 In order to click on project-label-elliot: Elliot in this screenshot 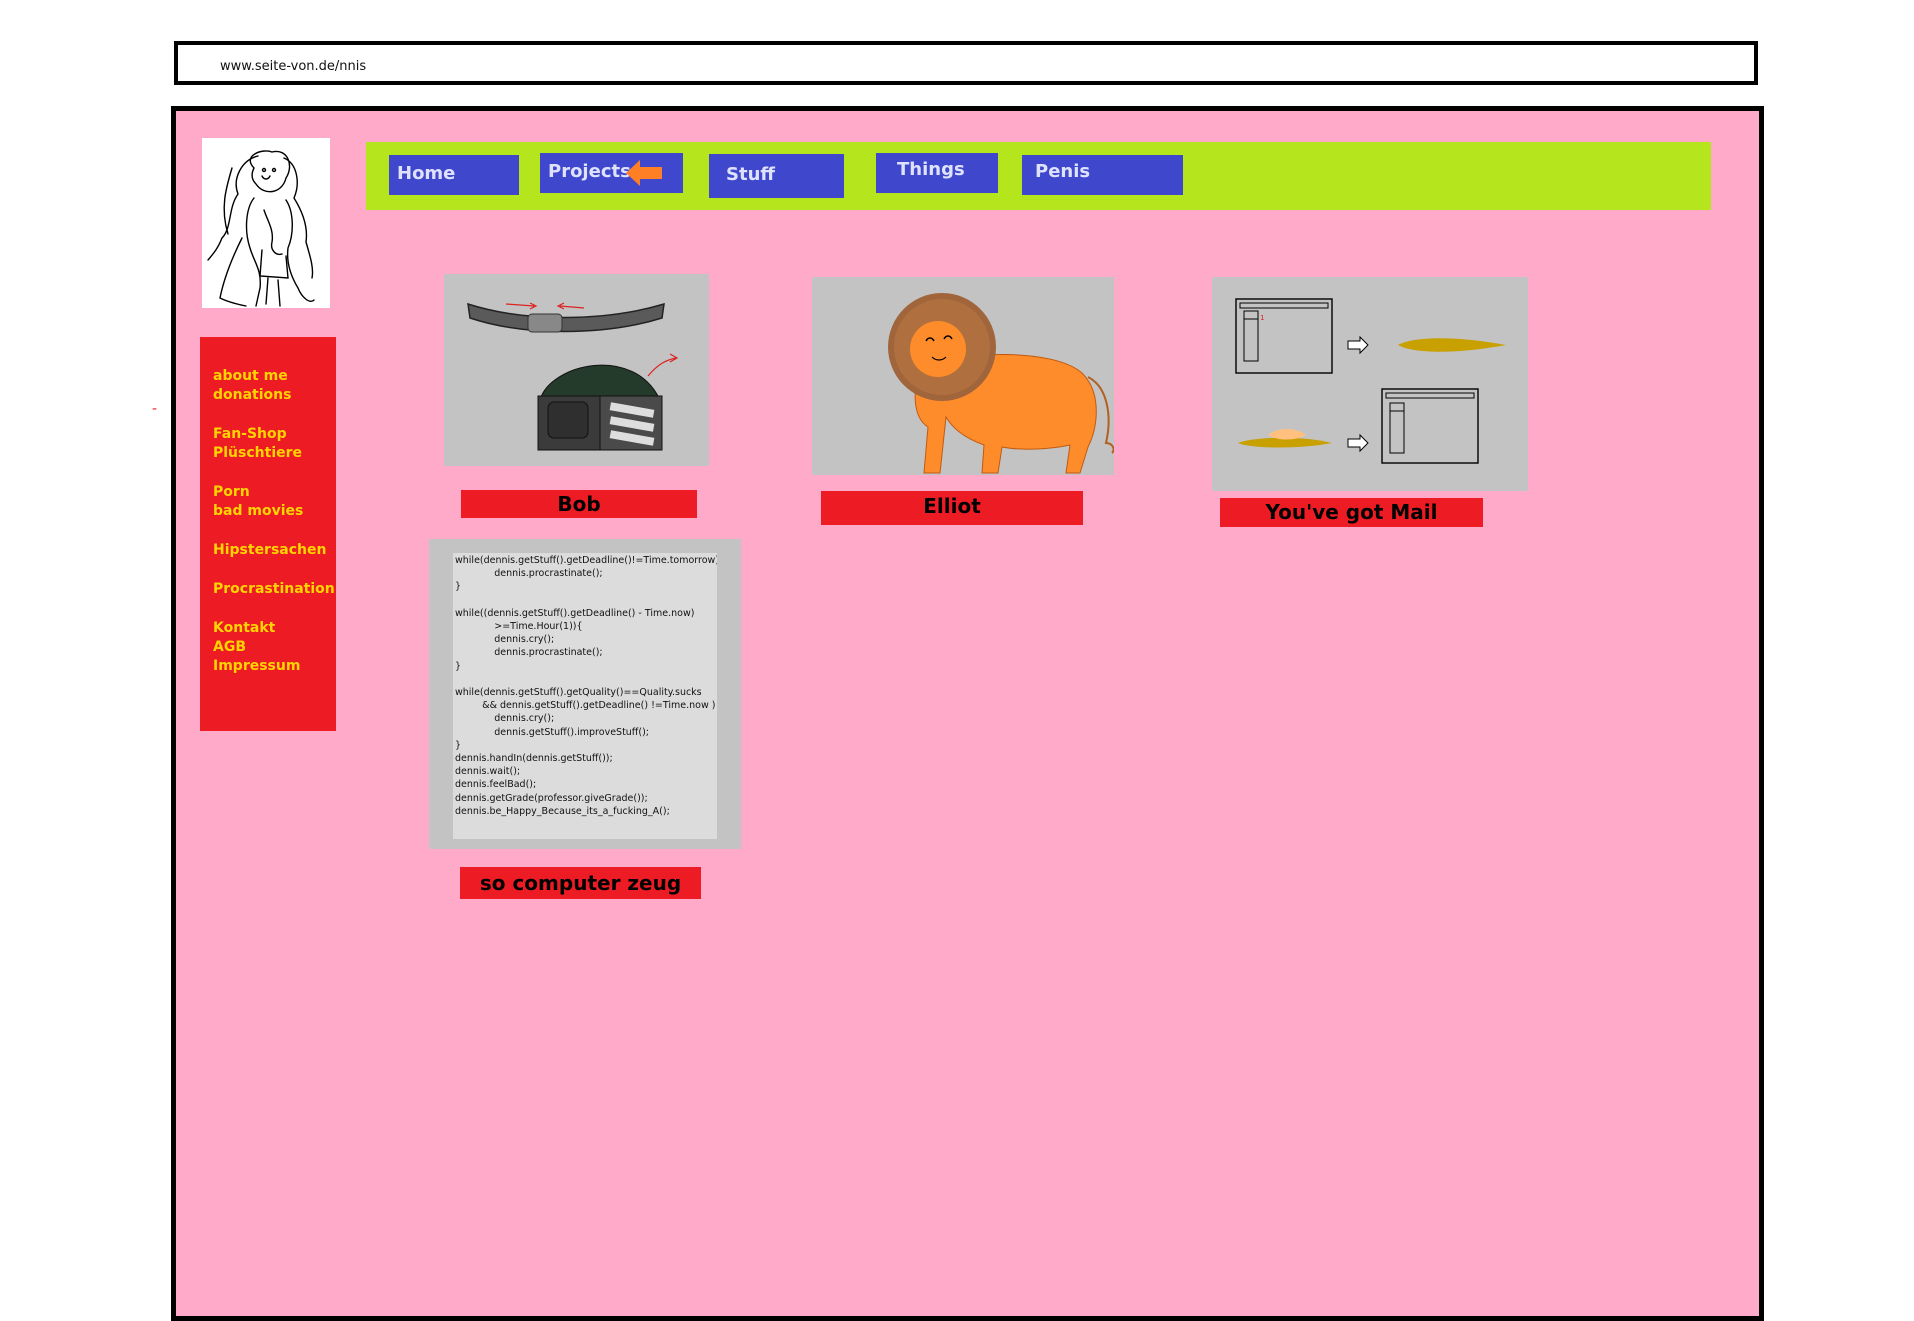, I will do `click(952, 508)`.